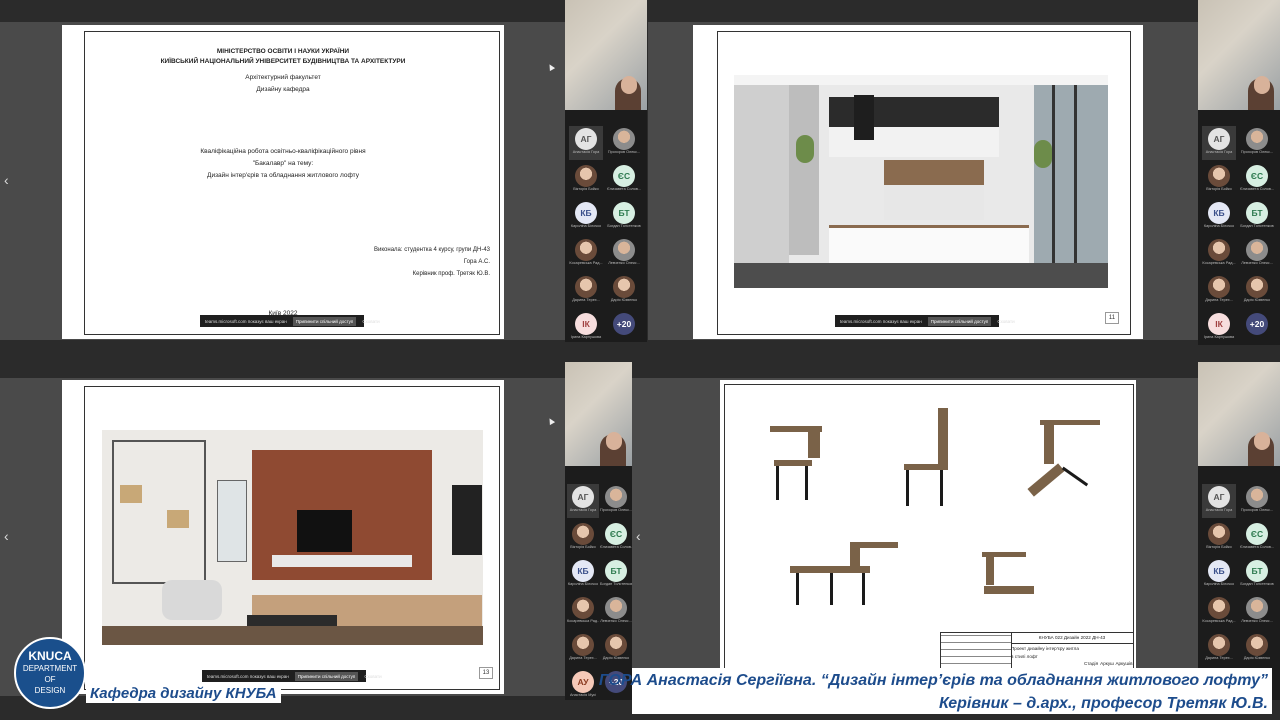 The height and width of the screenshot is (720, 1280). What do you see at coordinates (1124, 663) in the screenshot?
I see `titleblock-col3: Аркушів` at bounding box center [1124, 663].